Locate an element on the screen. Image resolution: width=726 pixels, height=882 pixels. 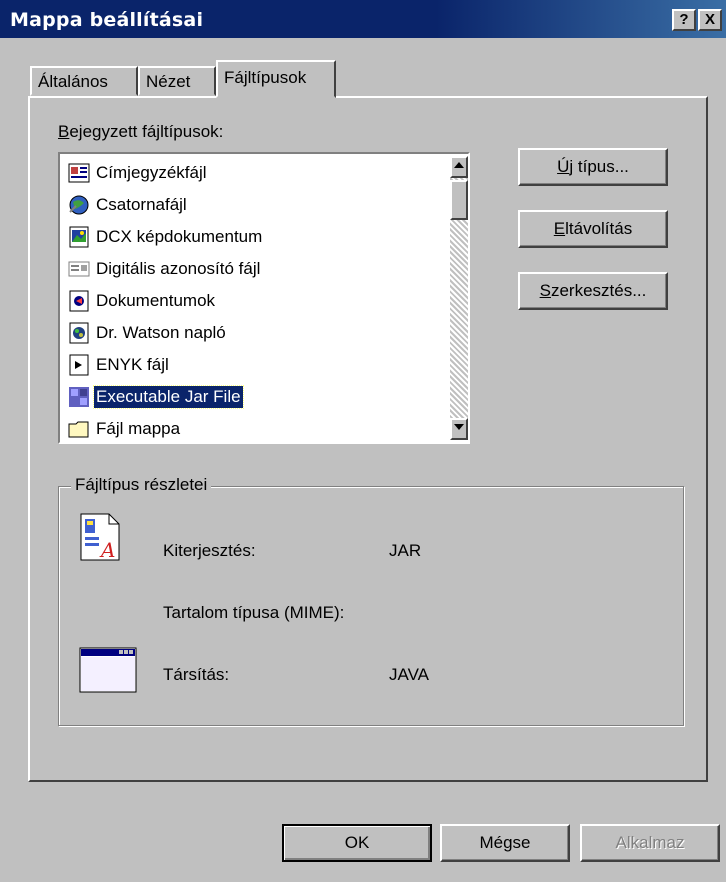
list-item-label: Fájl mappa is located at coordinates (138, 428).